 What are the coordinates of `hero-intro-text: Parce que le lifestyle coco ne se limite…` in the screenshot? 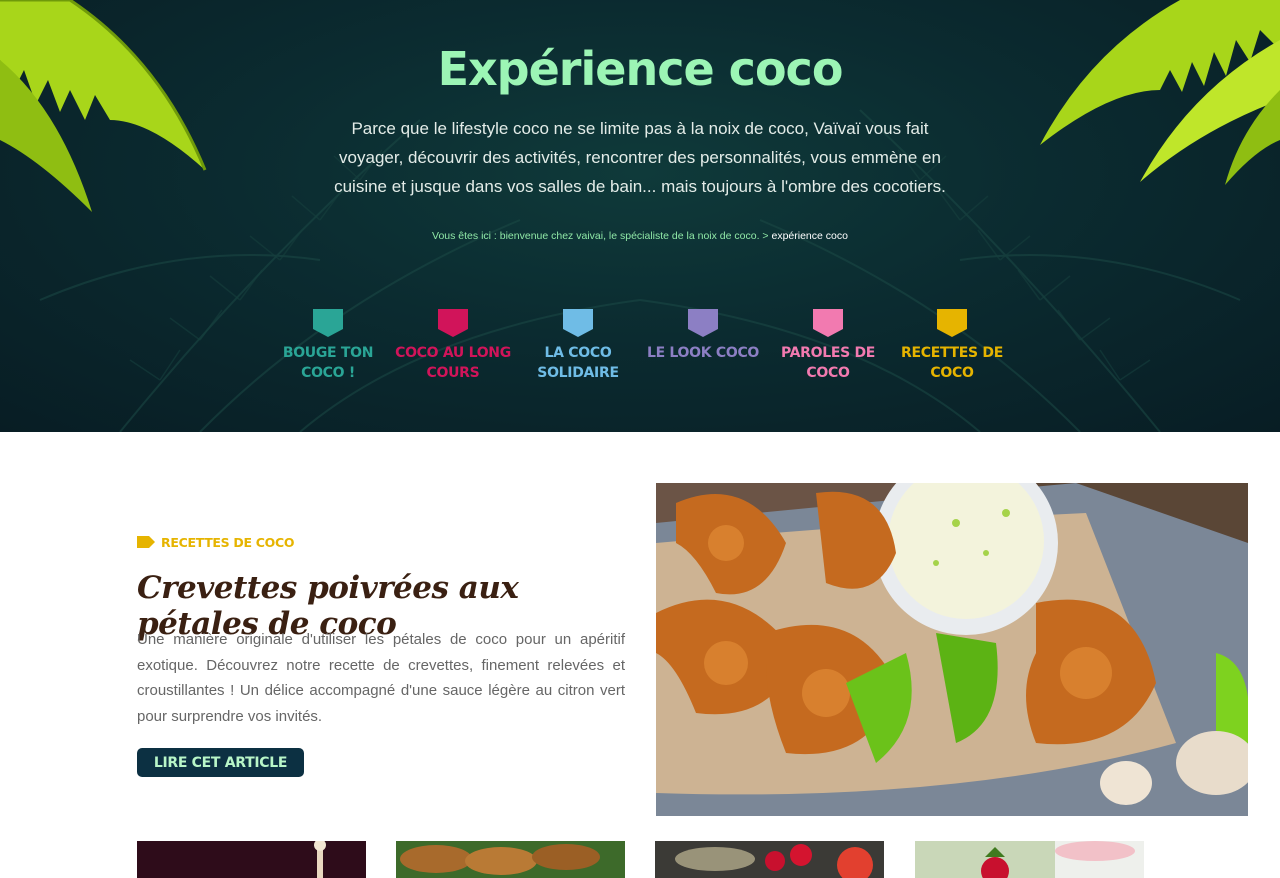 It's located at (640, 157).